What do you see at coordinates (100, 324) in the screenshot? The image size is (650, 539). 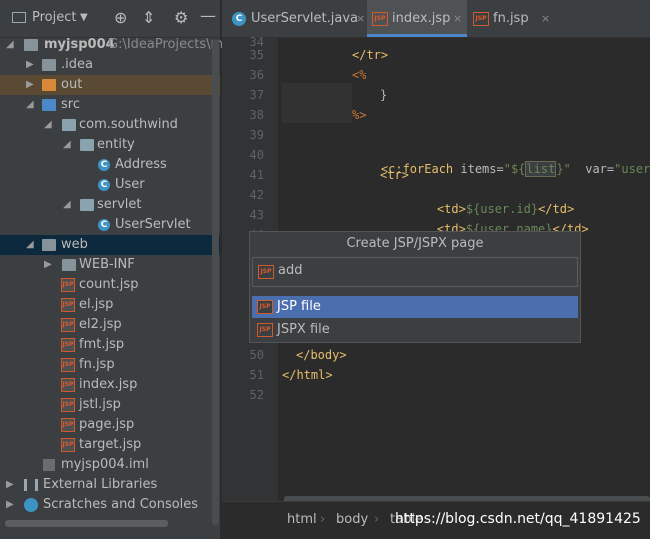 I see `tree-item-label: el2.jsp` at bounding box center [100, 324].